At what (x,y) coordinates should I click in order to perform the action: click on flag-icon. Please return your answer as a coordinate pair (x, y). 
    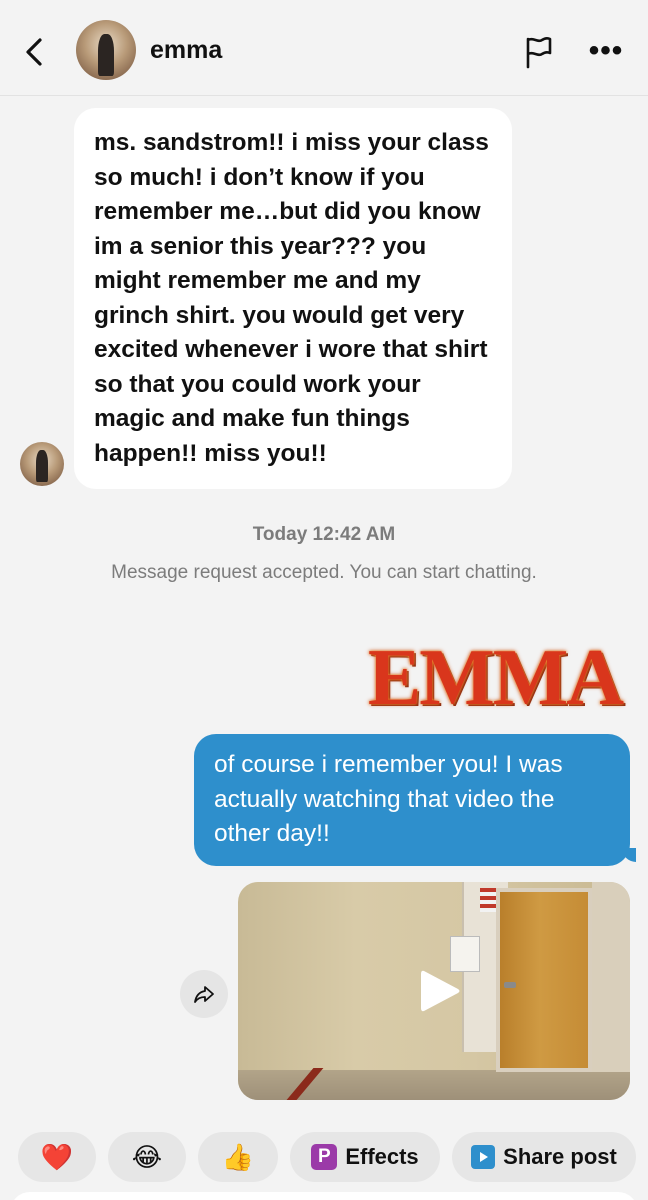
    Looking at the image, I should click on (539, 53).